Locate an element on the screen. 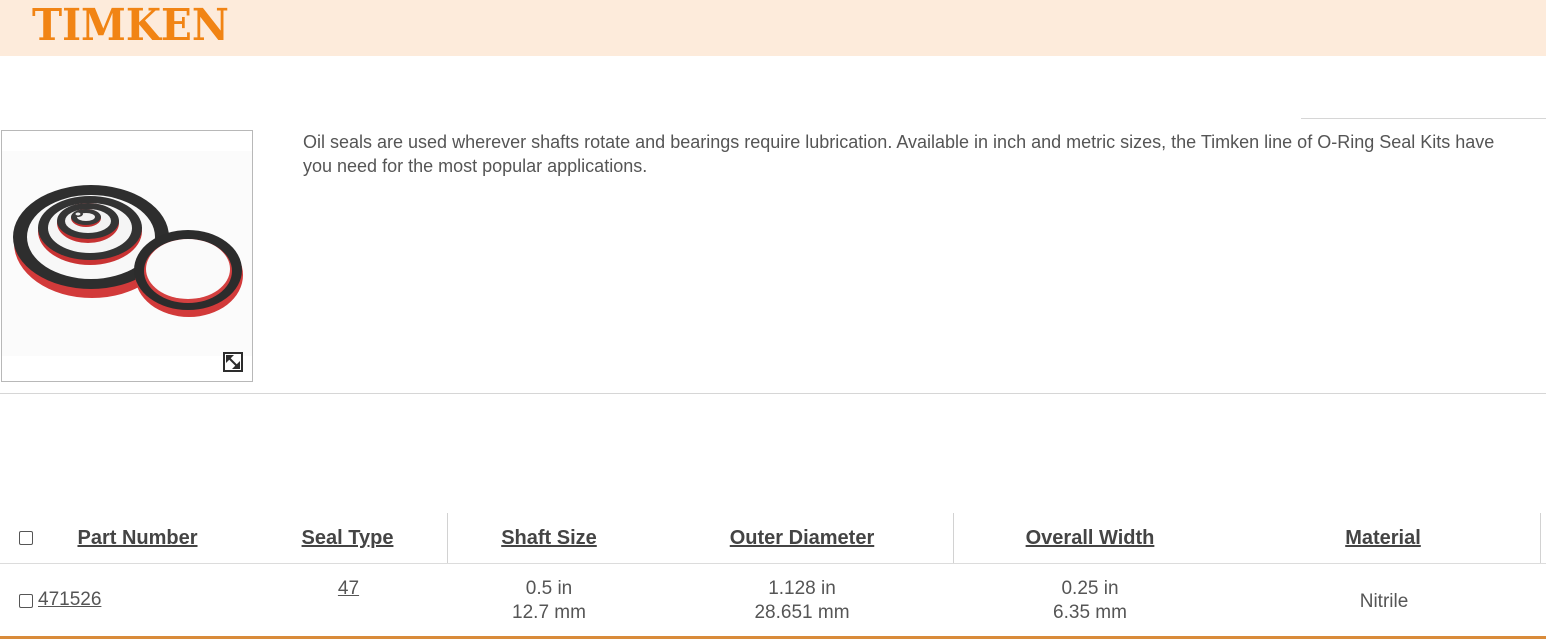 The height and width of the screenshot is (641, 1546). outer-diameter-cell: 1.128 in 28.651 mm is located at coordinates (802, 600).